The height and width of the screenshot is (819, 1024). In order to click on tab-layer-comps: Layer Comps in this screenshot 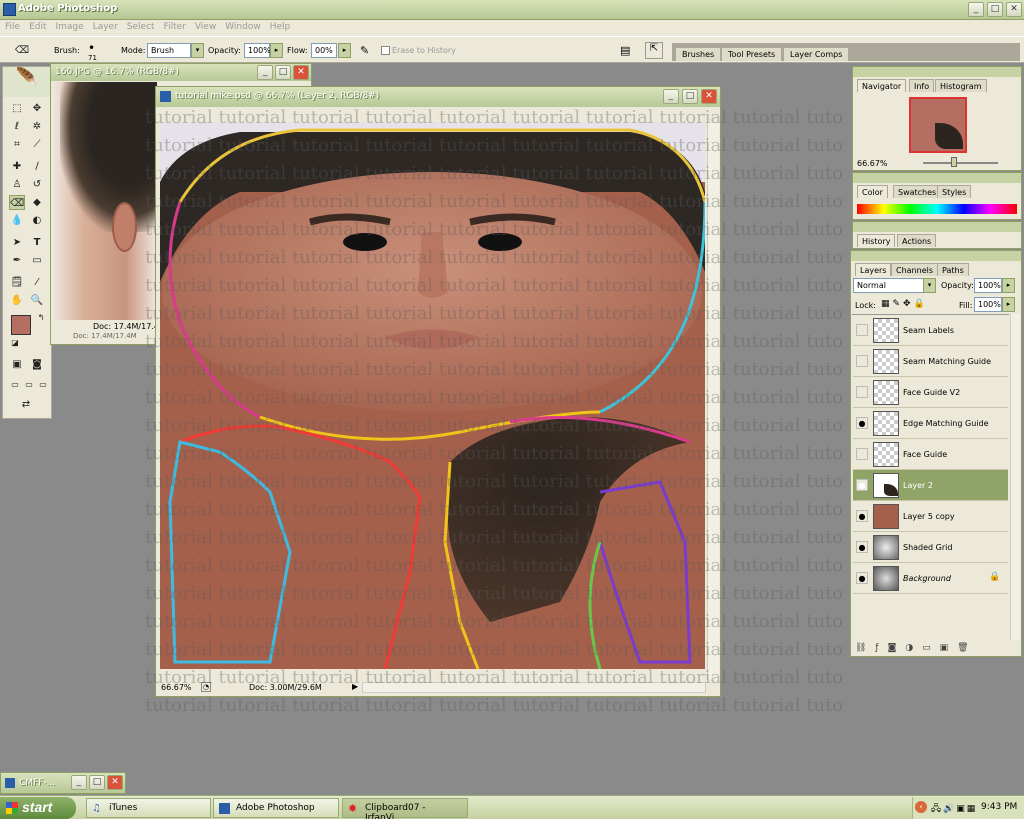, I will do `click(816, 54)`.